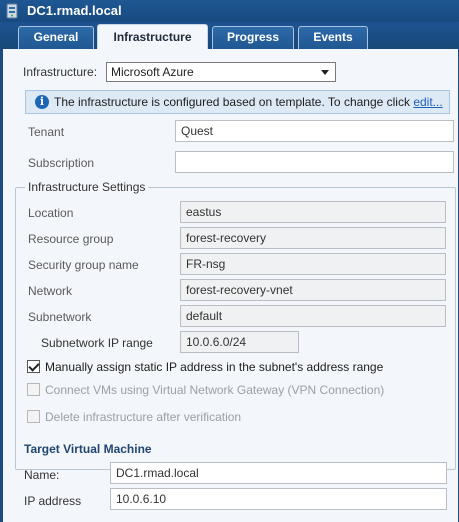 The height and width of the screenshot is (522, 459). I want to click on vpn-checkbox, so click(33, 389).